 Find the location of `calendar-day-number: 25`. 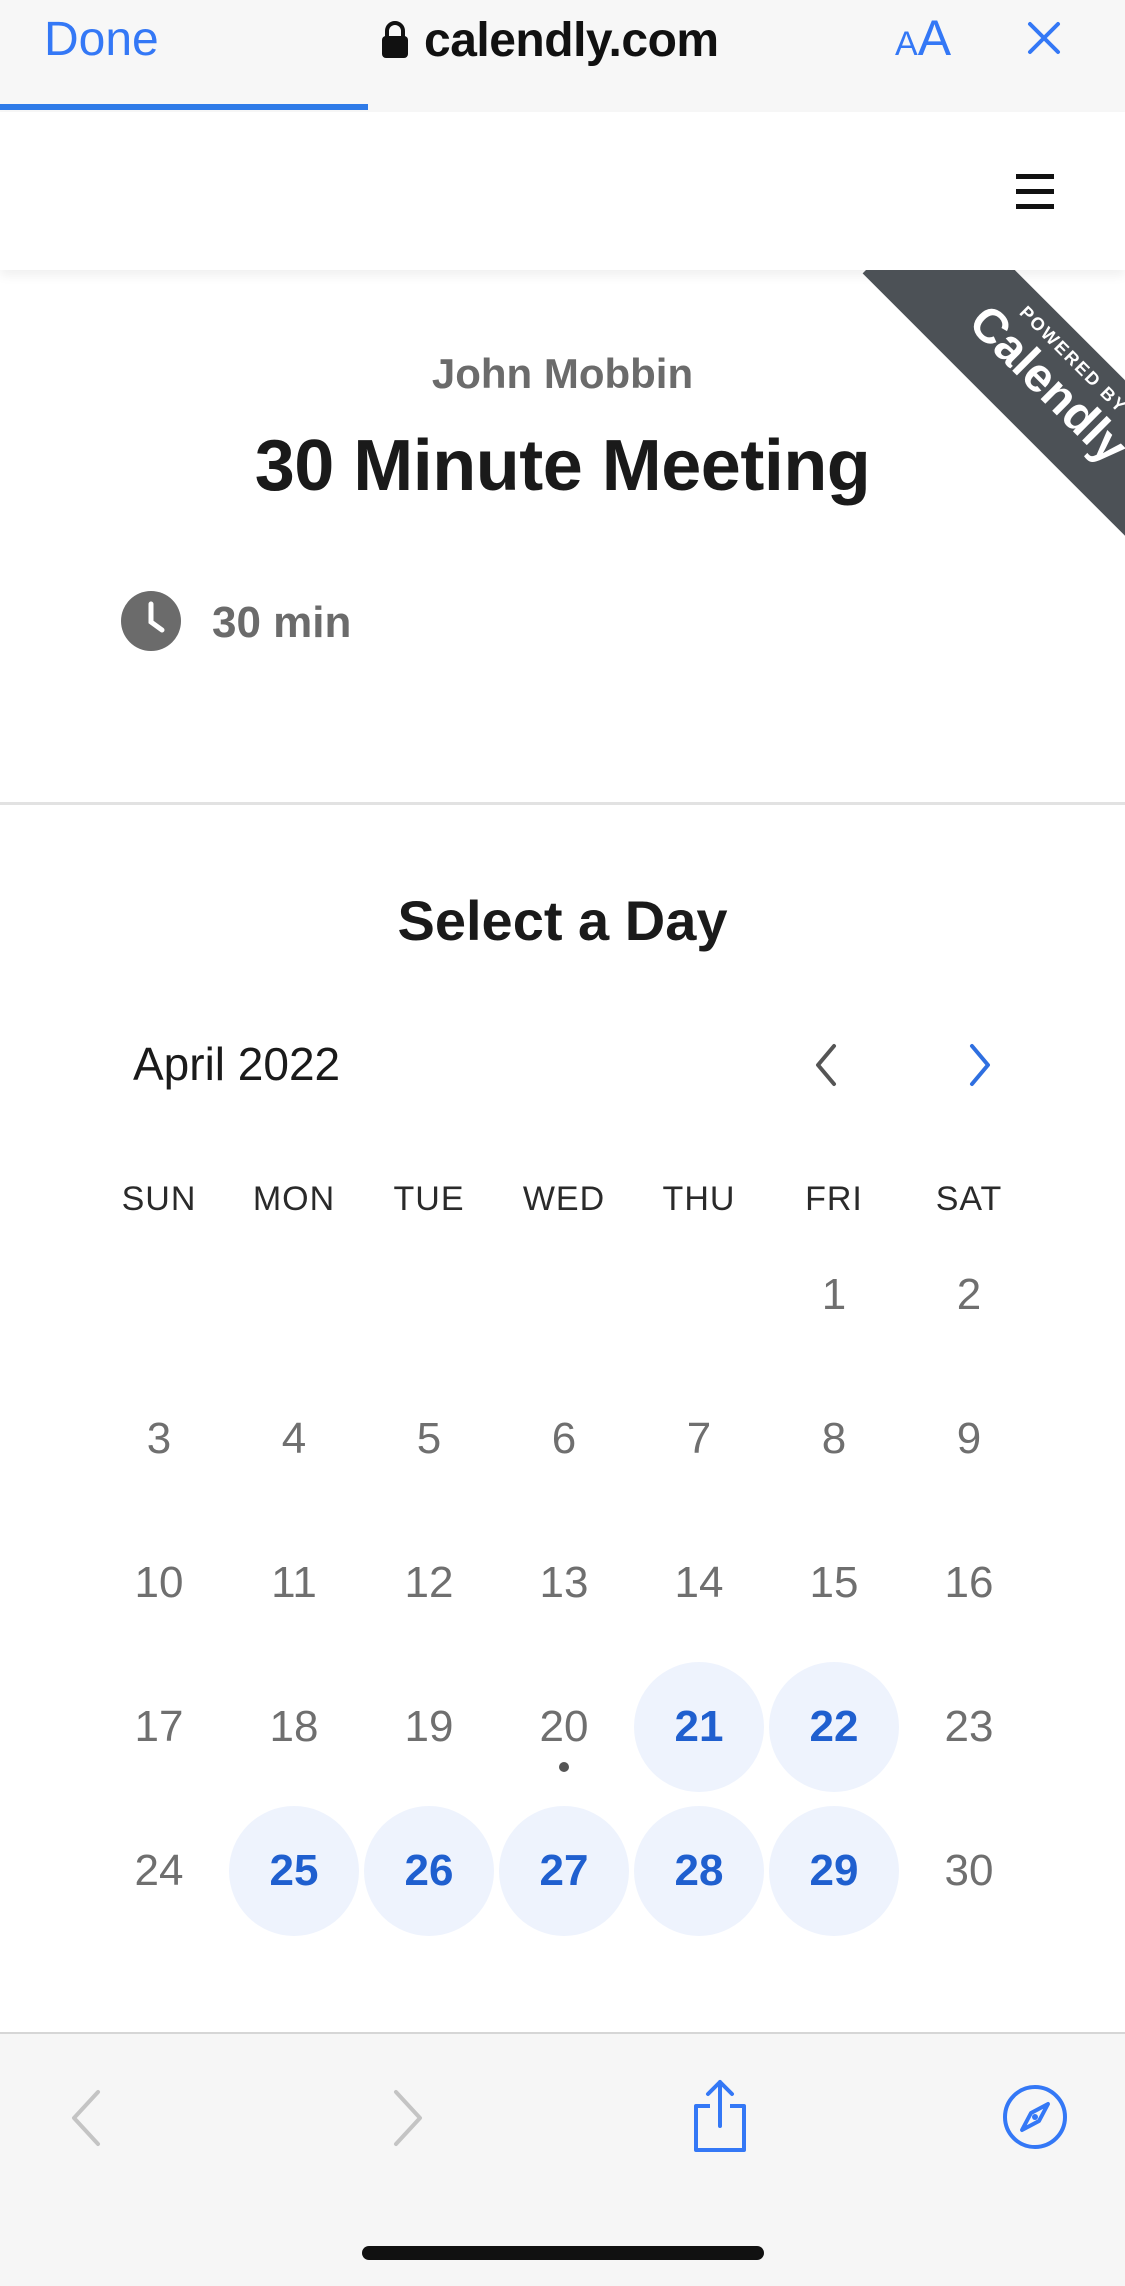

calendar-day-number: 25 is located at coordinates (294, 1870).